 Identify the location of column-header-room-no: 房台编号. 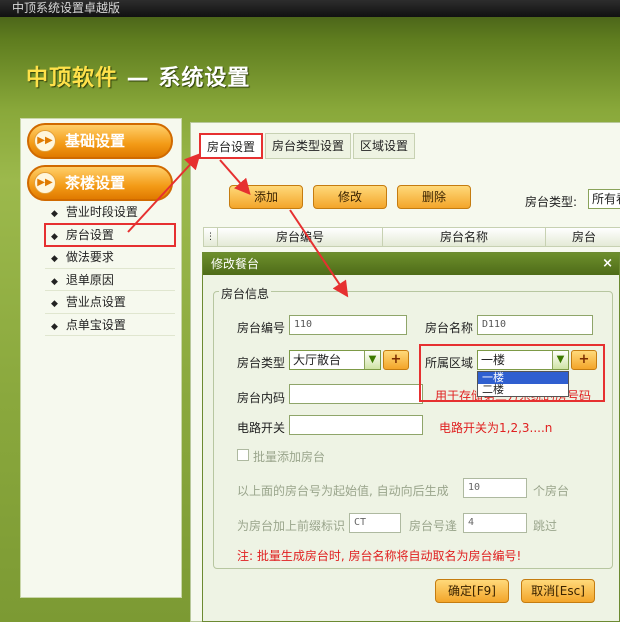
(300, 237).